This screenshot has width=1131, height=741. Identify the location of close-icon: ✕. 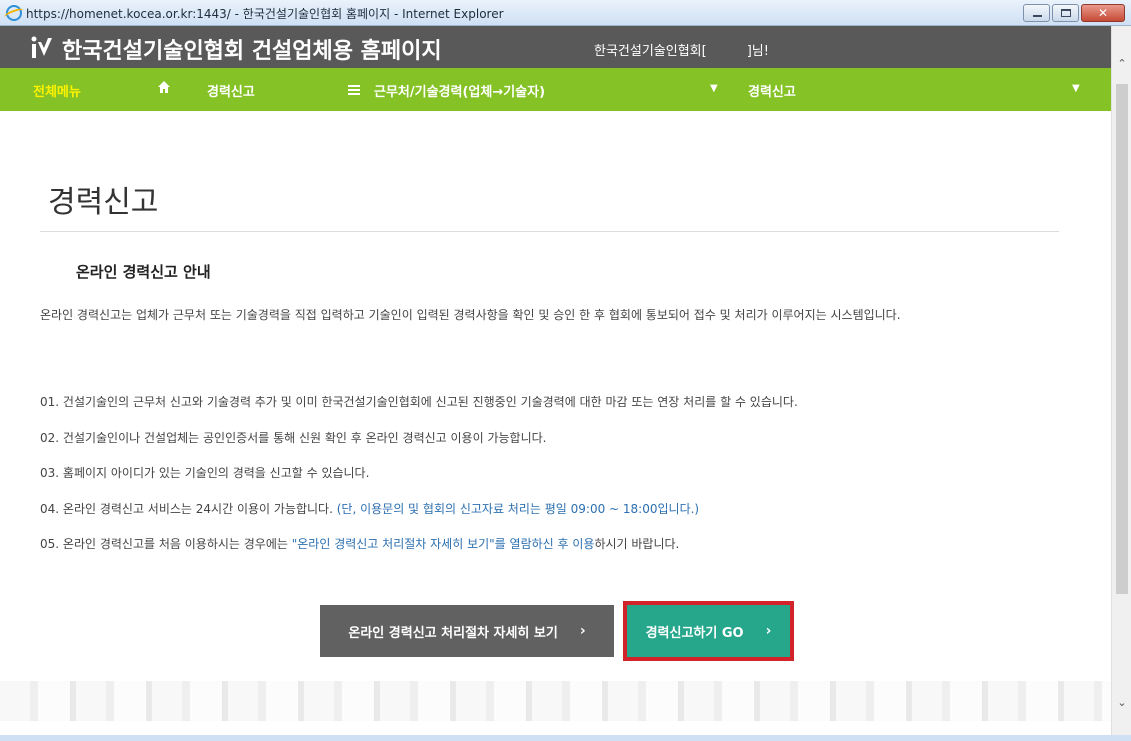
(1103, 13).